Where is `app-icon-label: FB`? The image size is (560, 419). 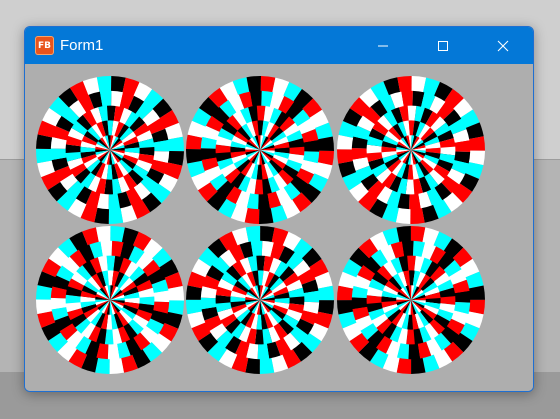 app-icon-label: FB is located at coordinates (44, 45).